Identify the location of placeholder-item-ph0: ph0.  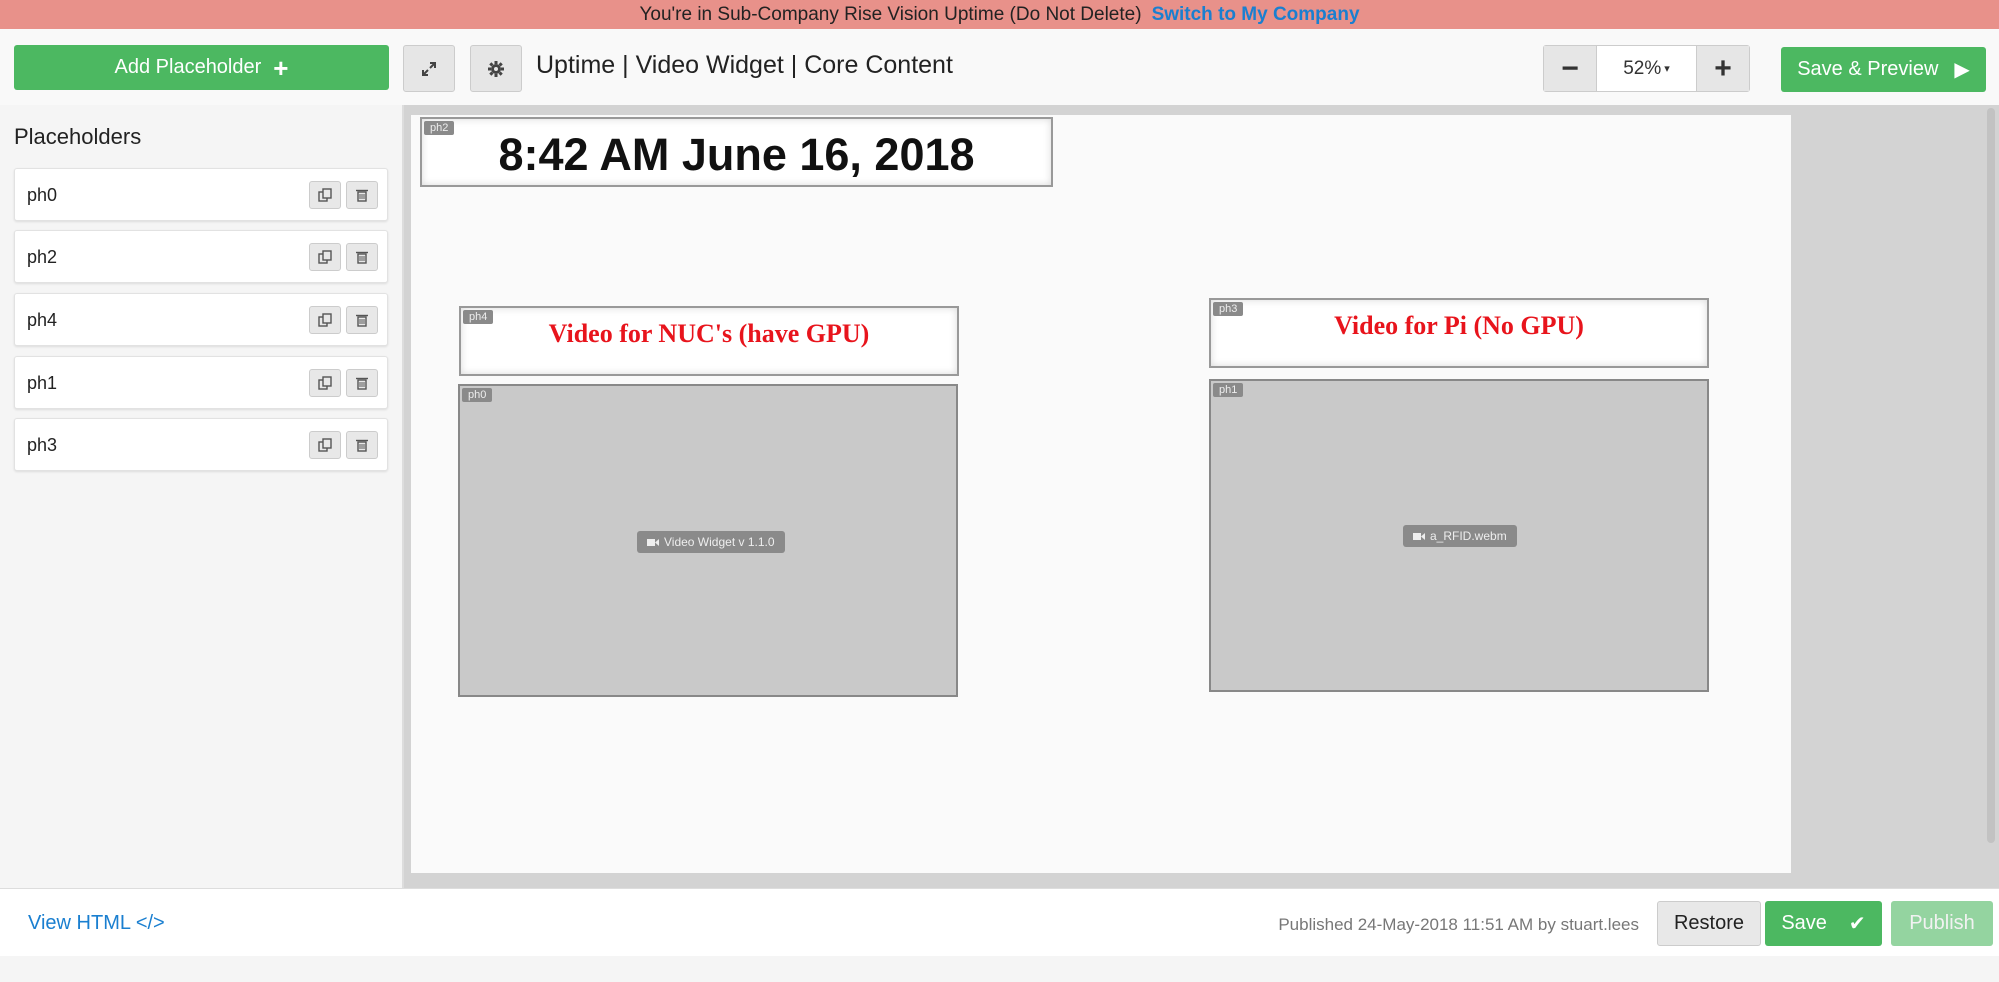
(201, 194).